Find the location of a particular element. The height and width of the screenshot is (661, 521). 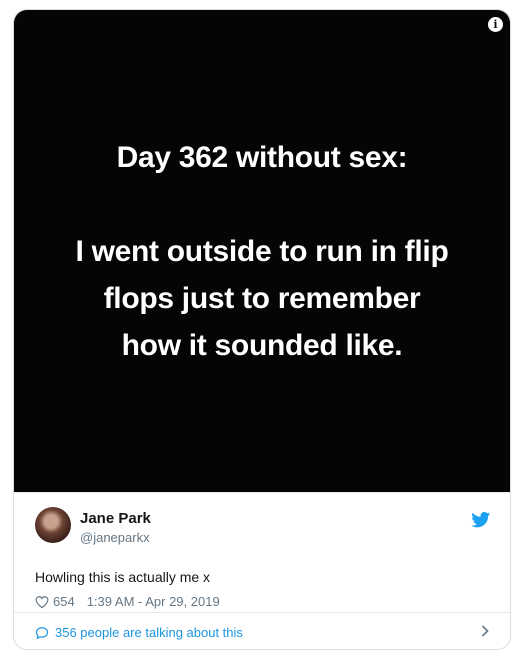

author-handle: @janeparkx is located at coordinates (115, 537).